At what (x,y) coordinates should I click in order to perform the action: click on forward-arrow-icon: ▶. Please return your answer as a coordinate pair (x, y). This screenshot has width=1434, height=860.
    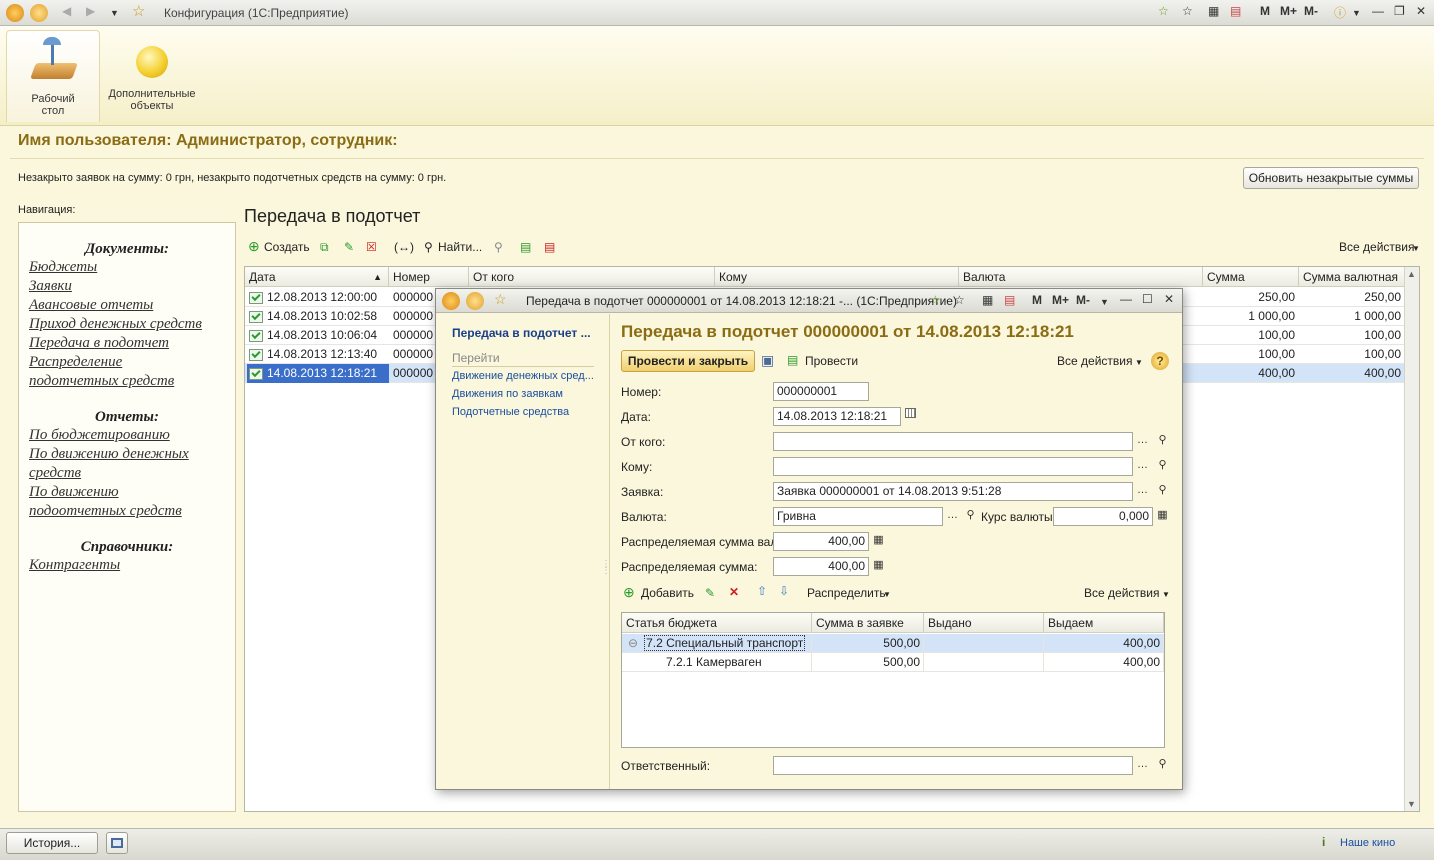
    Looking at the image, I should click on (90, 11).